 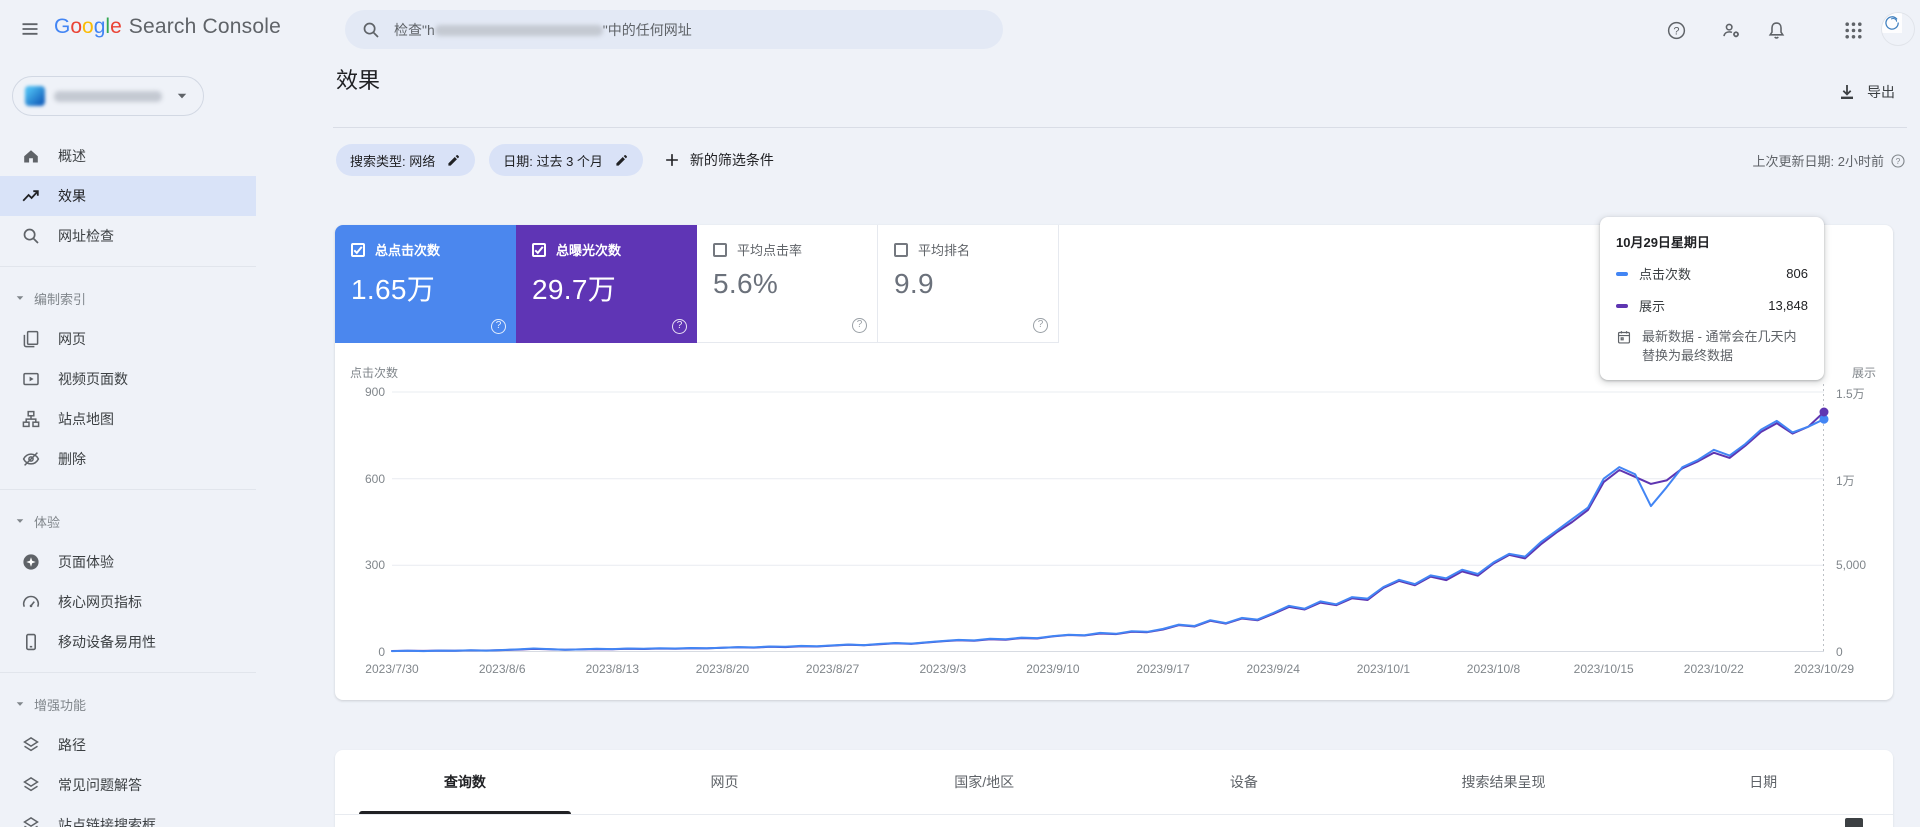 I want to click on sidebar-label: 删除, so click(x=72, y=459).